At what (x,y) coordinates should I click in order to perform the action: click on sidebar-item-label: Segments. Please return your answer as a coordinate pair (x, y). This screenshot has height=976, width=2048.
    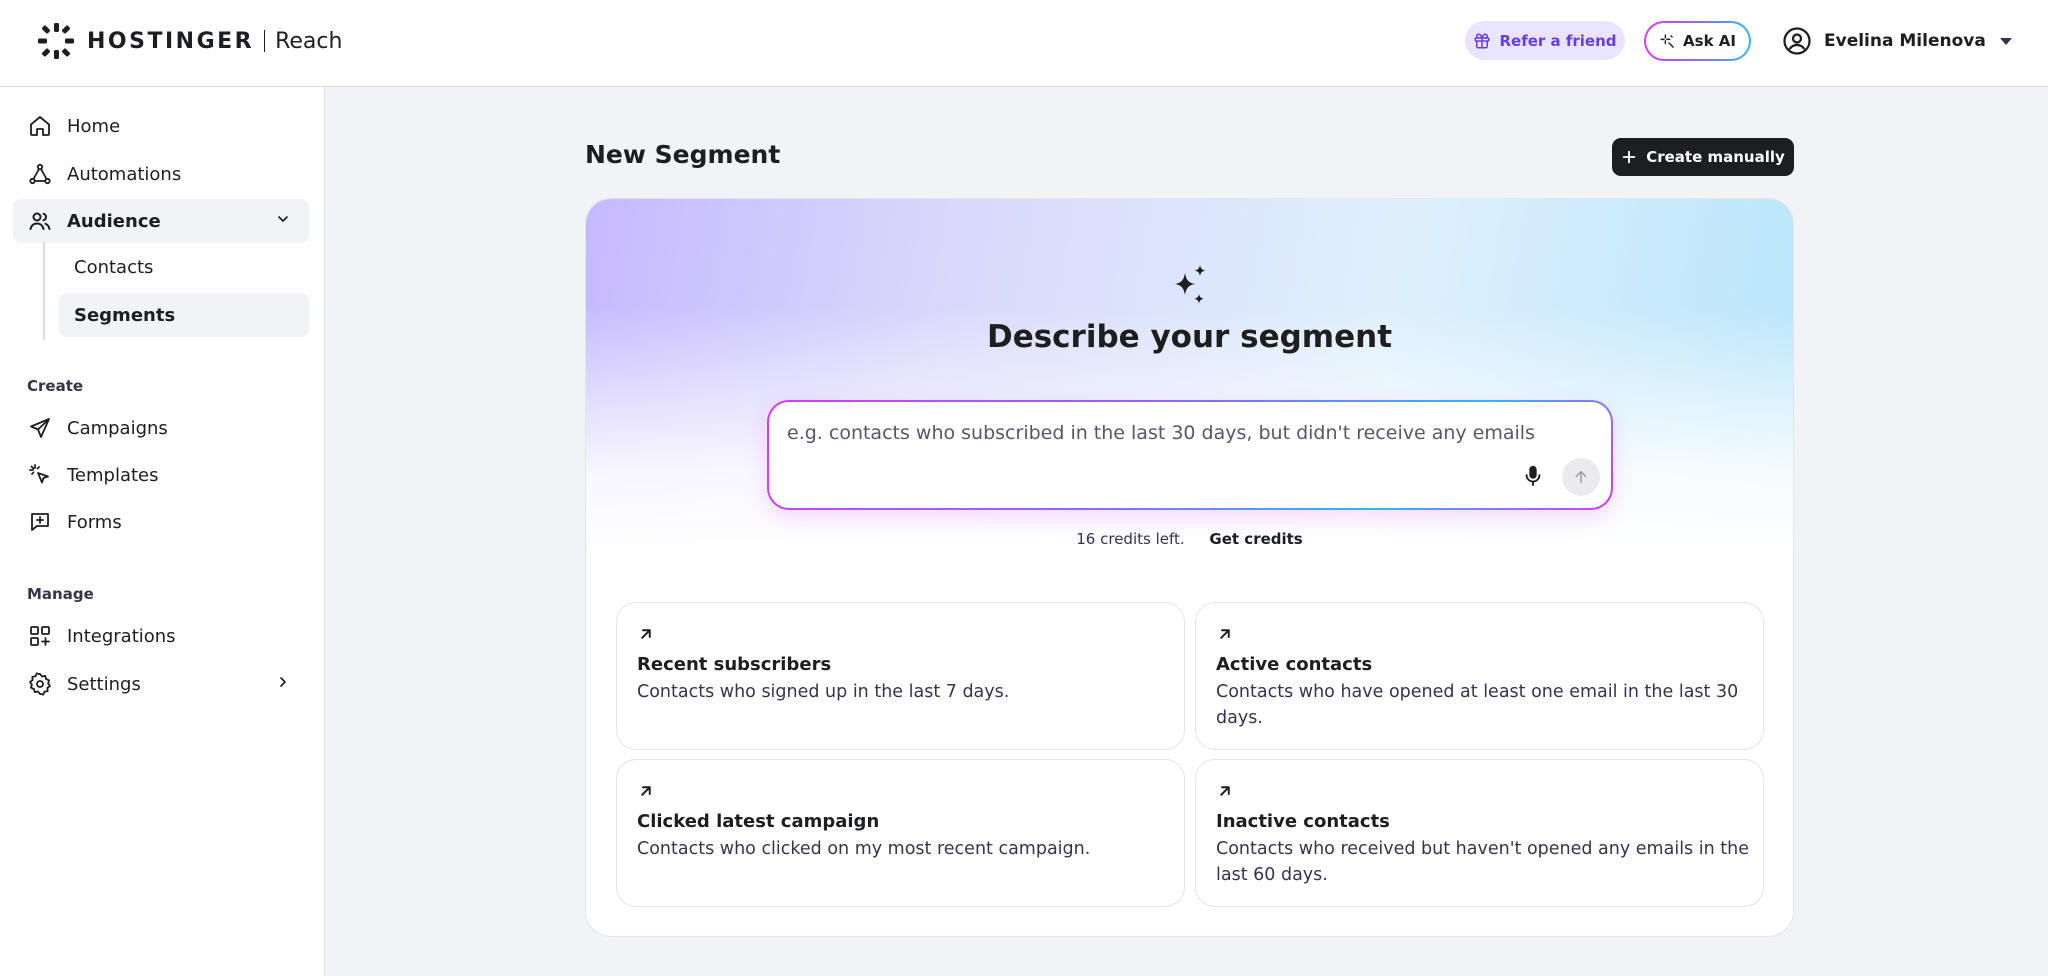
    Looking at the image, I should click on (125, 315).